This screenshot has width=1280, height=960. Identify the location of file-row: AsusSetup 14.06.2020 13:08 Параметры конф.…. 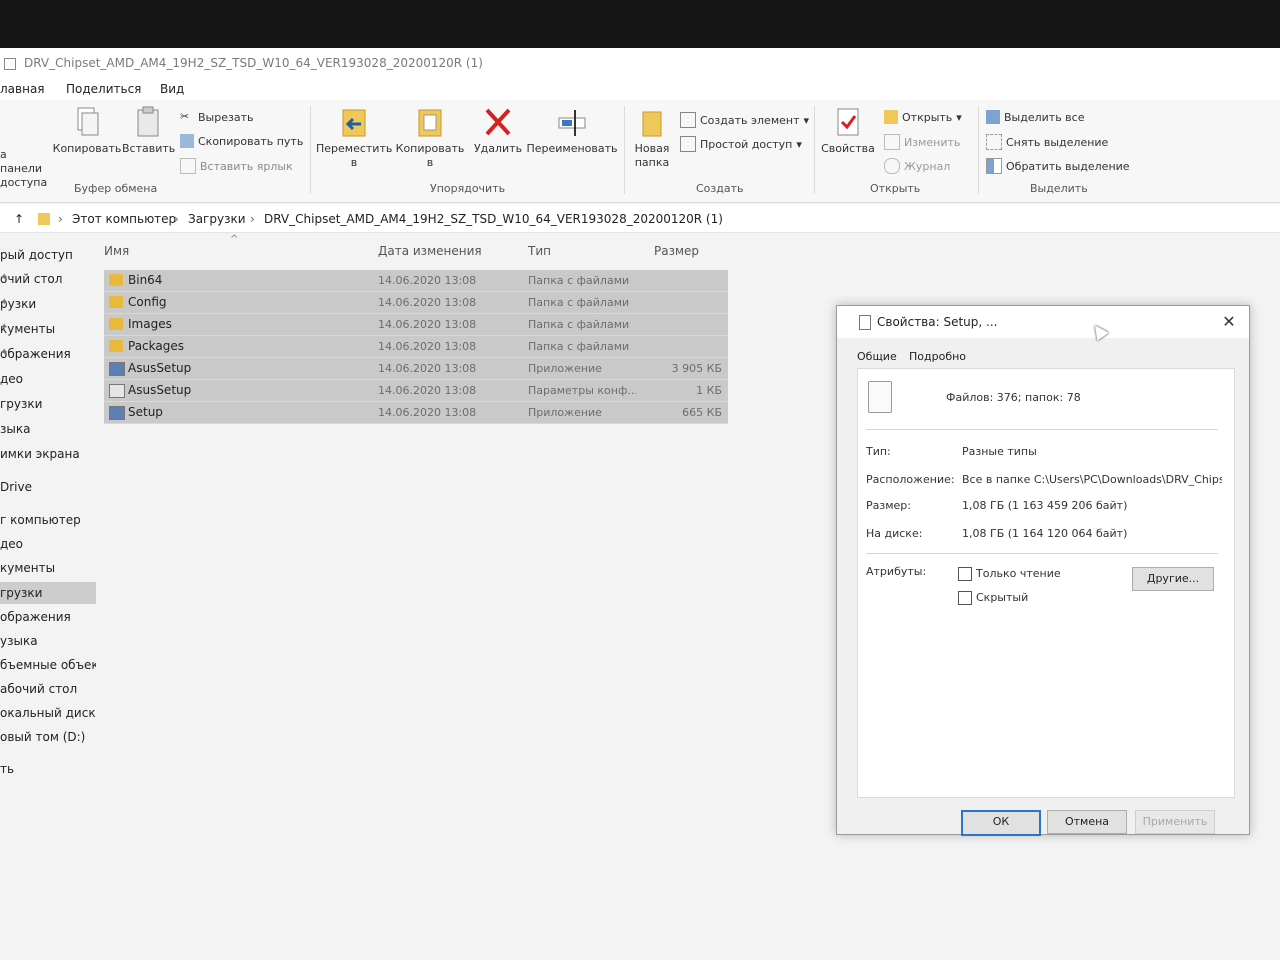
(416, 391).